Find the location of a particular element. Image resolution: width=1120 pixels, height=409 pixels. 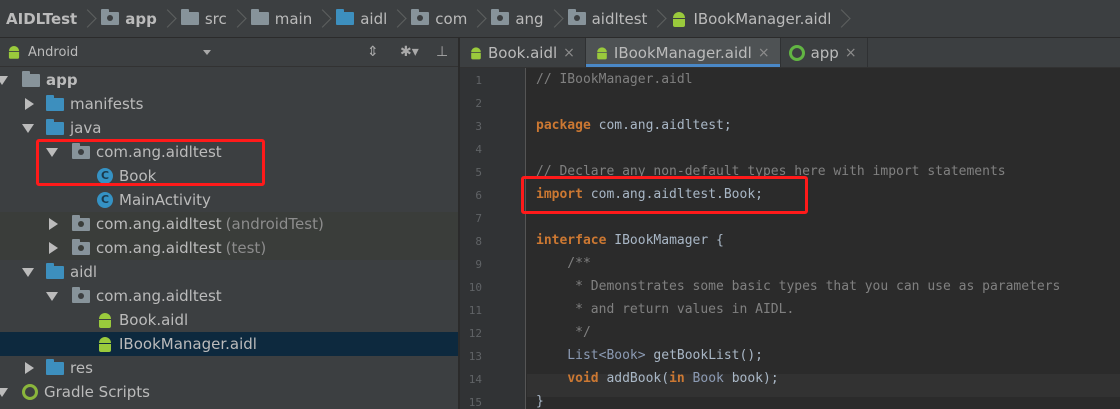

tree-item-java: java is located at coordinates (229, 128).